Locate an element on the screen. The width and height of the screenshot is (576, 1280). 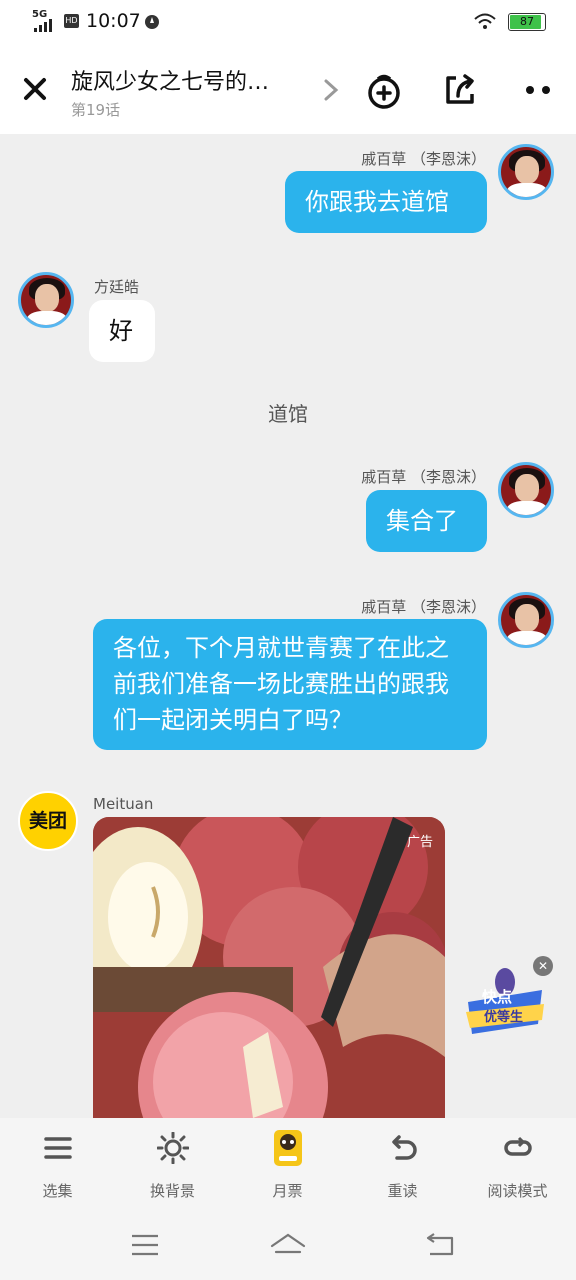
signal-icon is located at coordinates (43, 25).